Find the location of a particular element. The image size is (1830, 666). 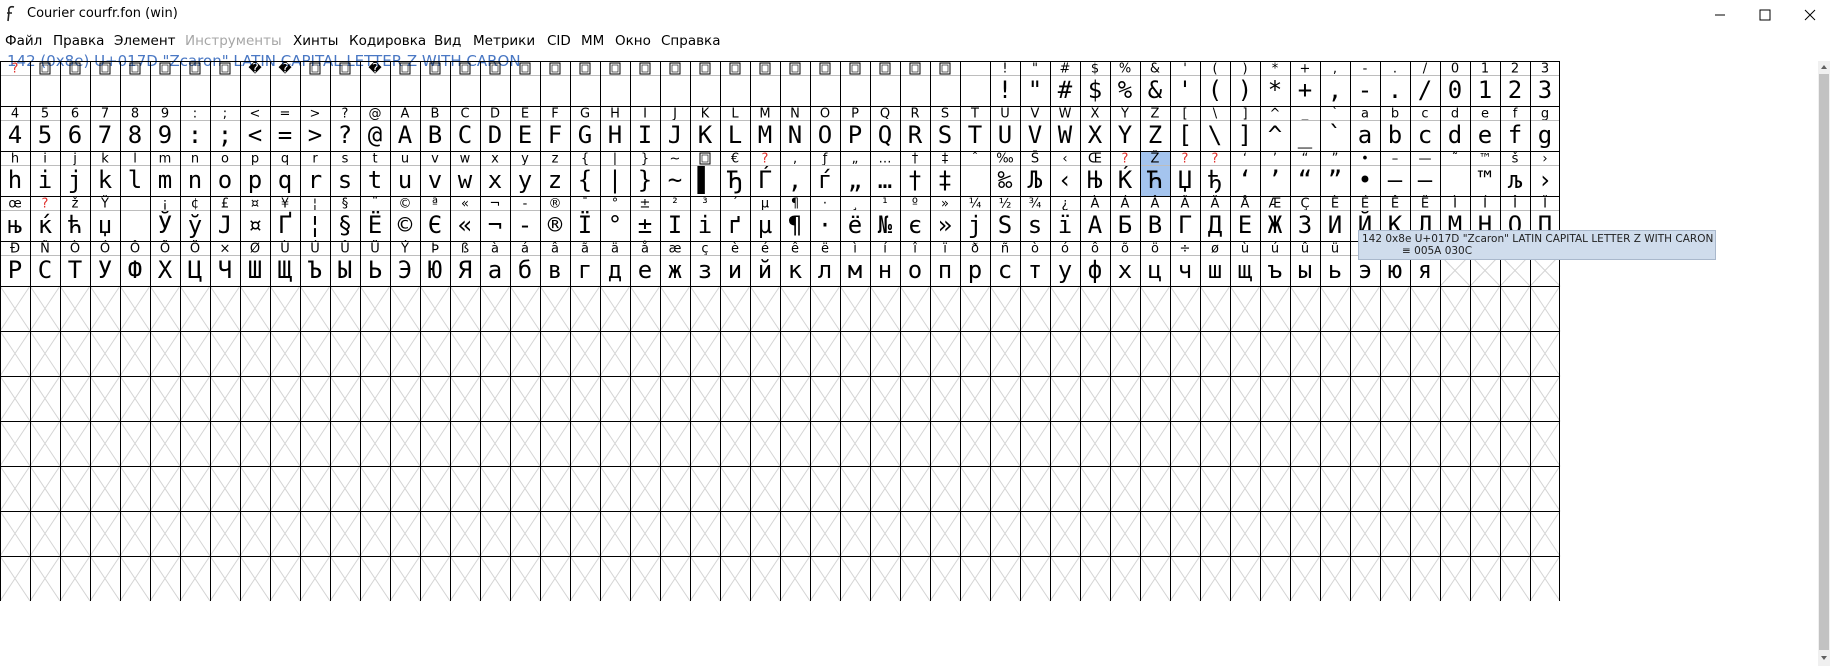

glyph-cell: PP is located at coordinates (855, 128).